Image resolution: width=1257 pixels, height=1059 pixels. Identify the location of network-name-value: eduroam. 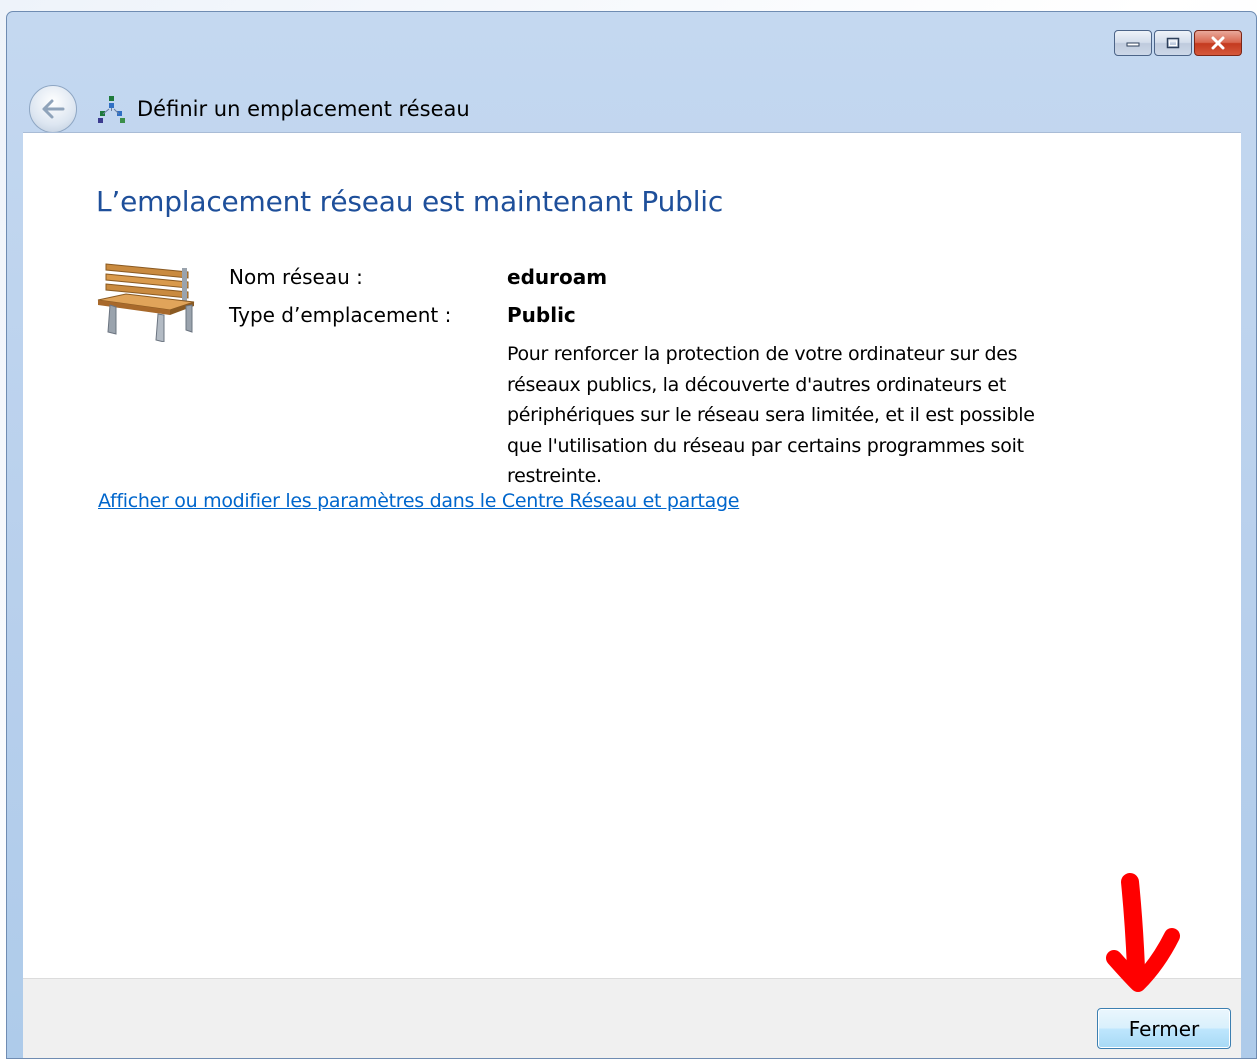
(557, 277).